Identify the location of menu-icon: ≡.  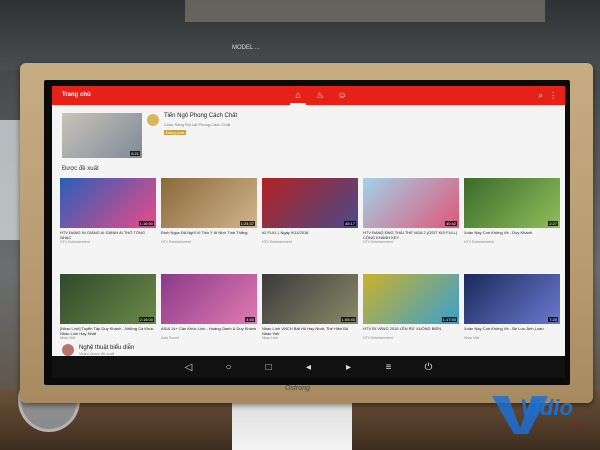
(389, 367).